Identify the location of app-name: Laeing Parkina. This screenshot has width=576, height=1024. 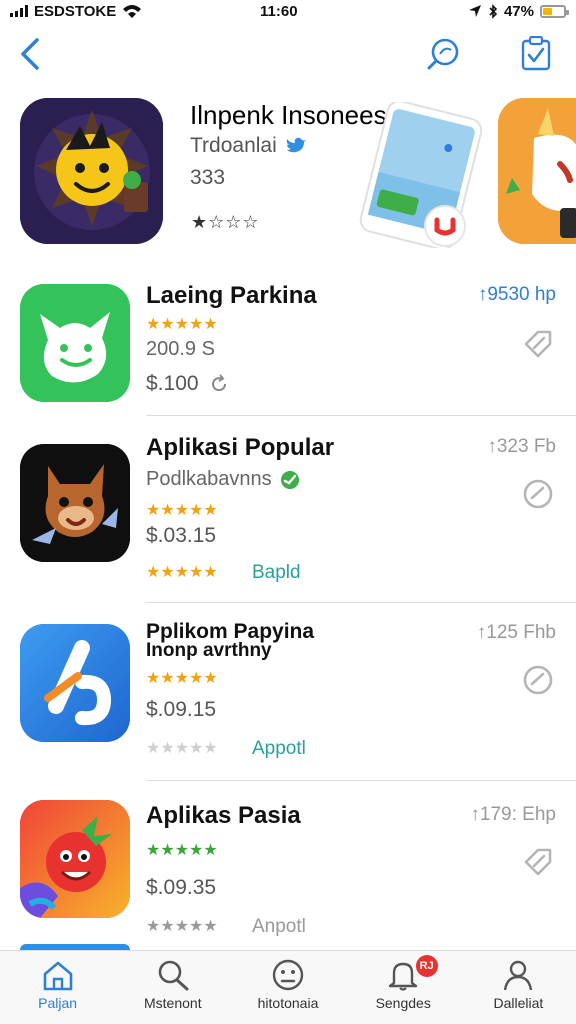
(231, 295).